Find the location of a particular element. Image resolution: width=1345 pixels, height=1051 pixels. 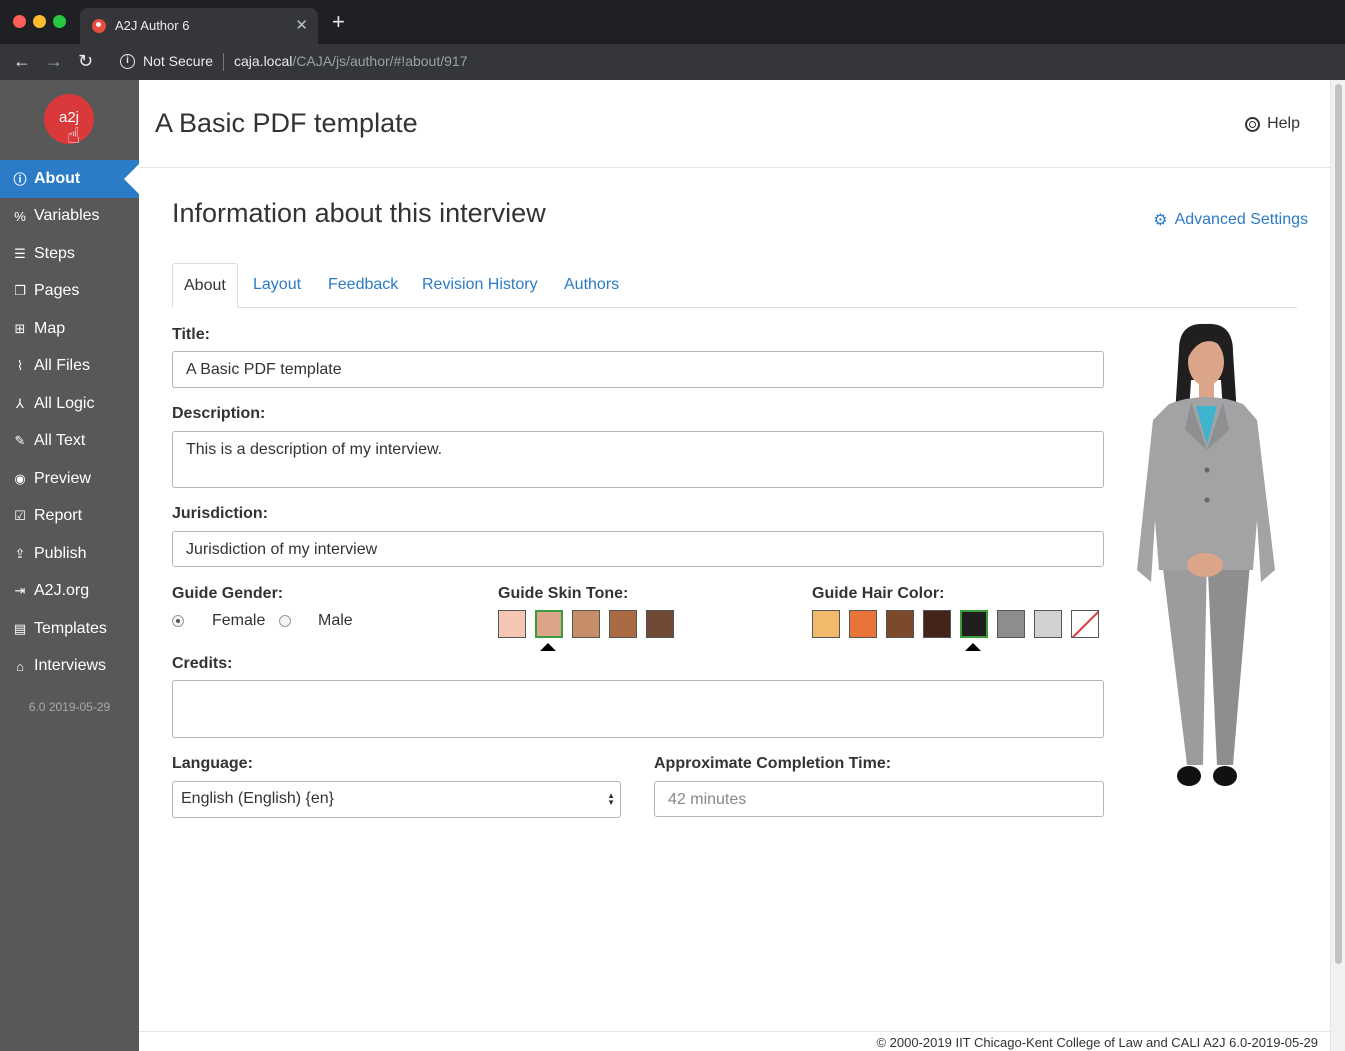

sidebar-item-map: ⊞ Map is located at coordinates (69, 329).